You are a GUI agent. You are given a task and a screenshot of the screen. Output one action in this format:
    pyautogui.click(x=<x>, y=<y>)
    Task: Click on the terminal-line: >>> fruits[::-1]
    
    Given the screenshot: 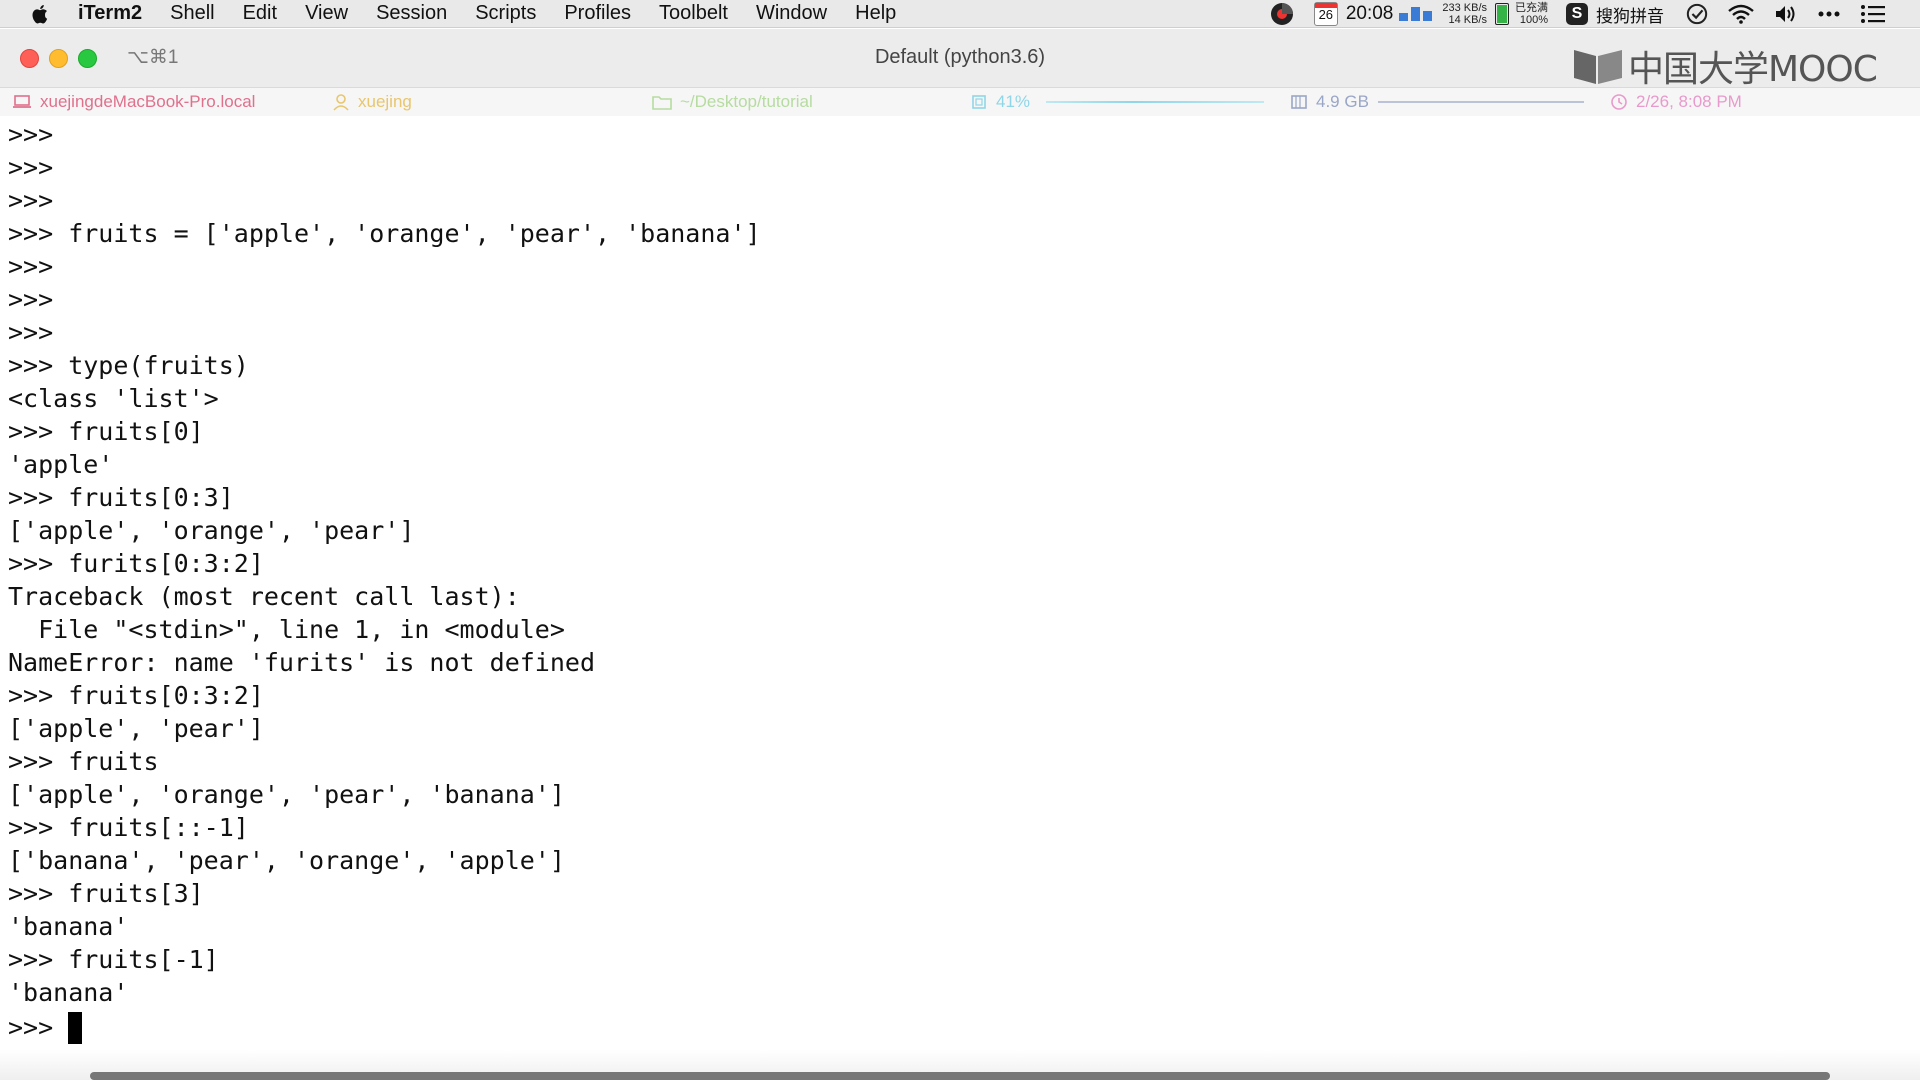 What is the action you would take?
    pyautogui.click(x=128, y=827)
    